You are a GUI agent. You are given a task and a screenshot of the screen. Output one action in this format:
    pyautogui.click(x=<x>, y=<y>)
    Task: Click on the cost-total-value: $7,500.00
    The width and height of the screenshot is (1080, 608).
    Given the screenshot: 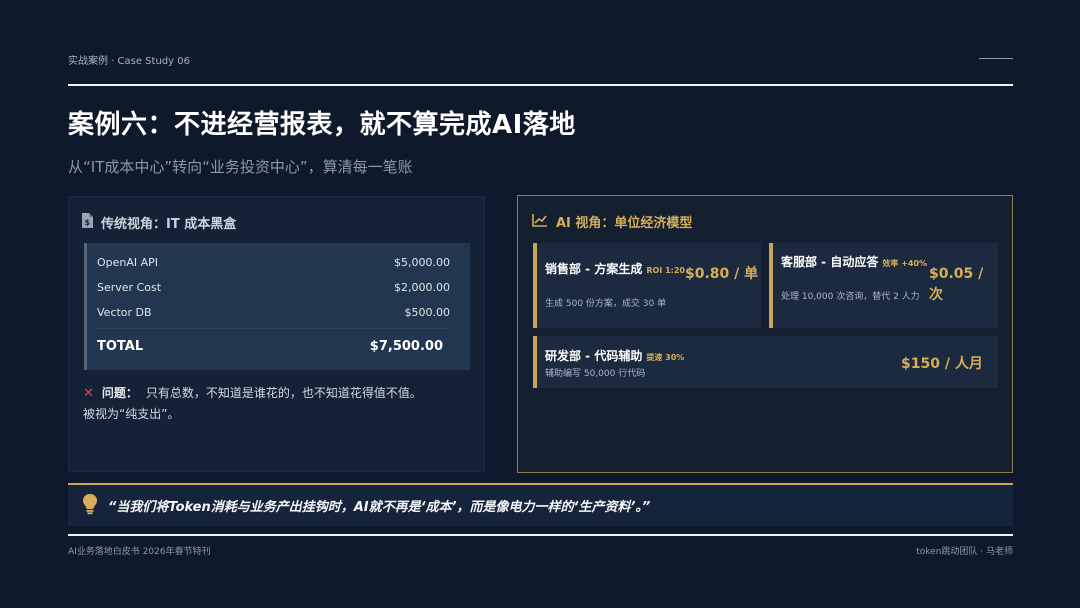 What is the action you would take?
    pyautogui.click(x=406, y=346)
    